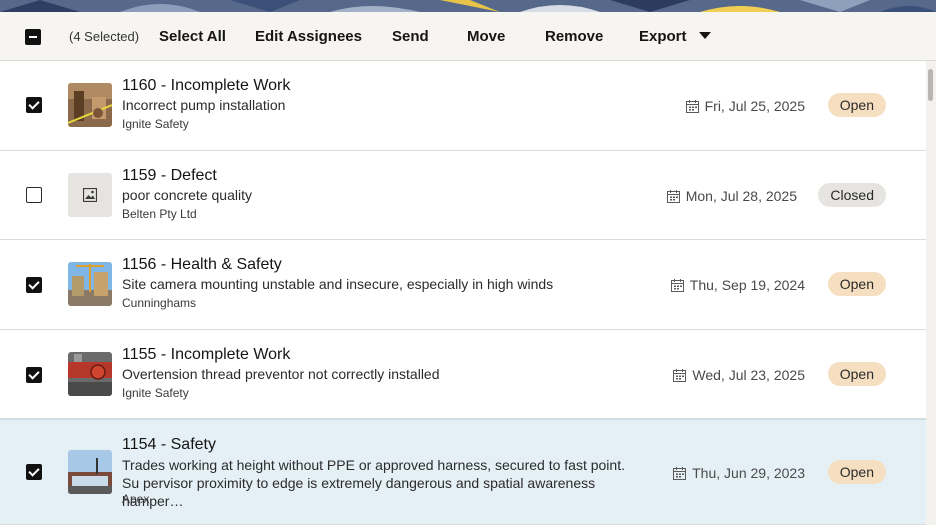  I want to click on scrollbar-thumb, so click(930, 85).